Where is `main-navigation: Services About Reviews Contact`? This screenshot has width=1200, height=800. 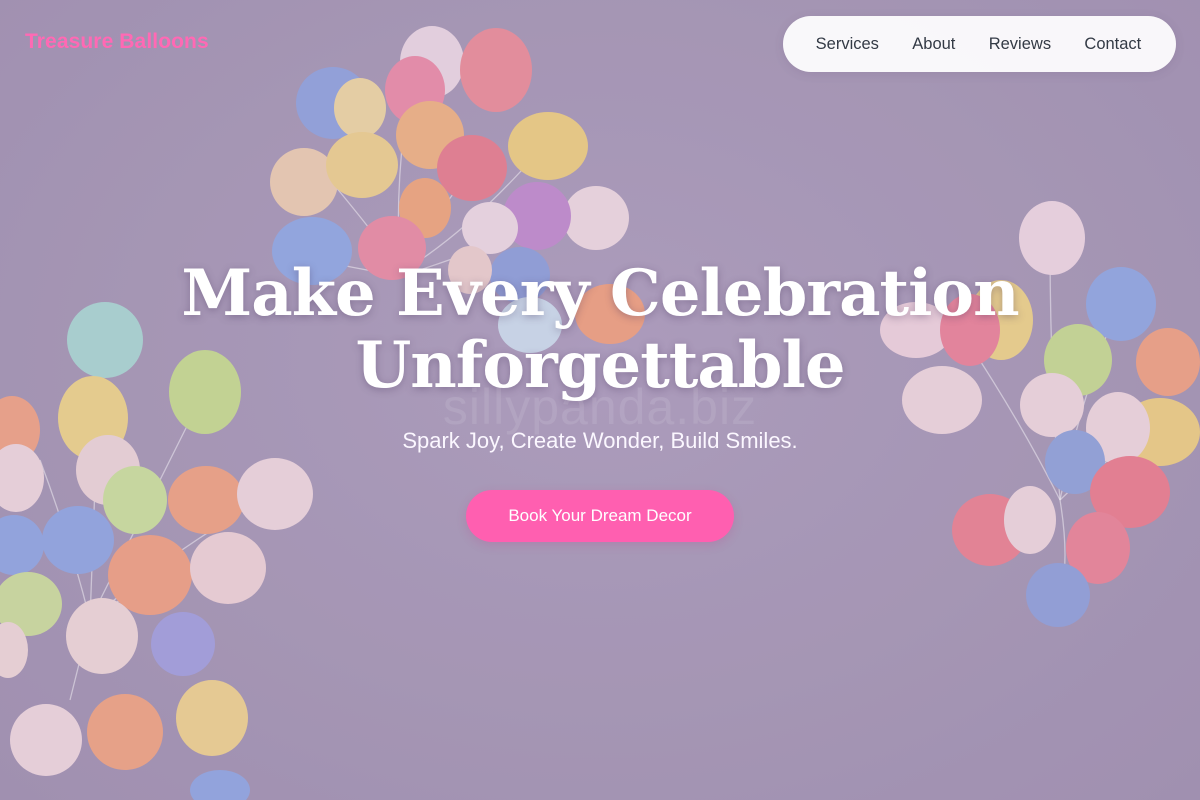 main-navigation: Services About Reviews Contact is located at coordinates (979, 44).